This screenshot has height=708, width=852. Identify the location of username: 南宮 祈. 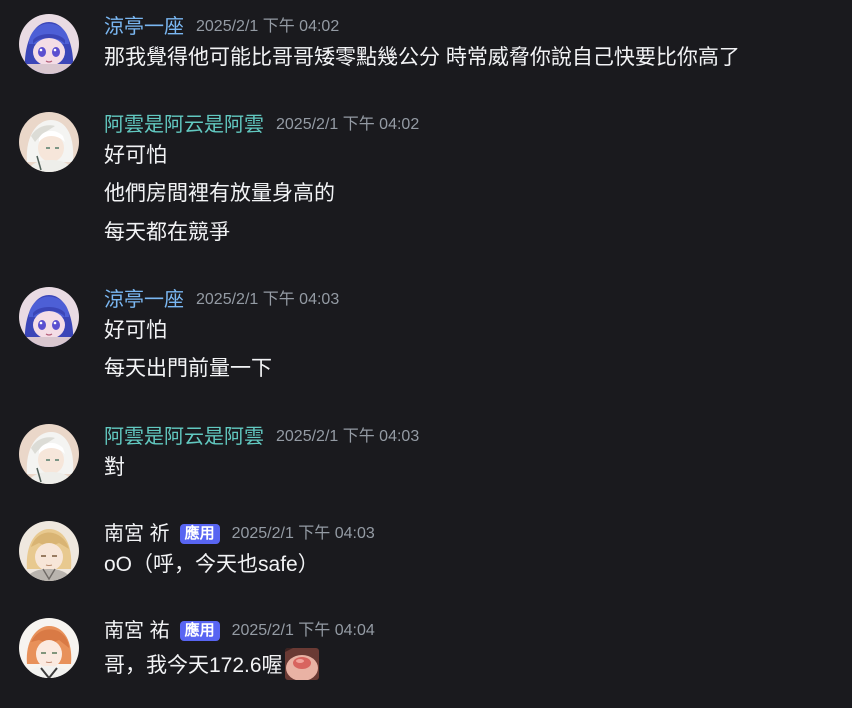
(137, 534).